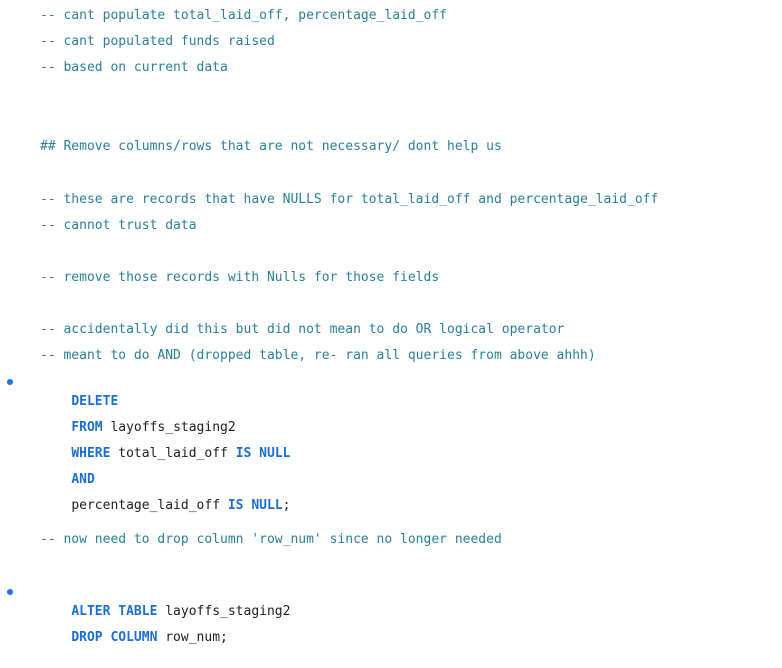 The image size is (782, 668). What do you see at coordinates (165, 442) in the screenshot?
I see `code-line-where: WHERE total_laid_off IS NULL` at bounding box center [165, 442].